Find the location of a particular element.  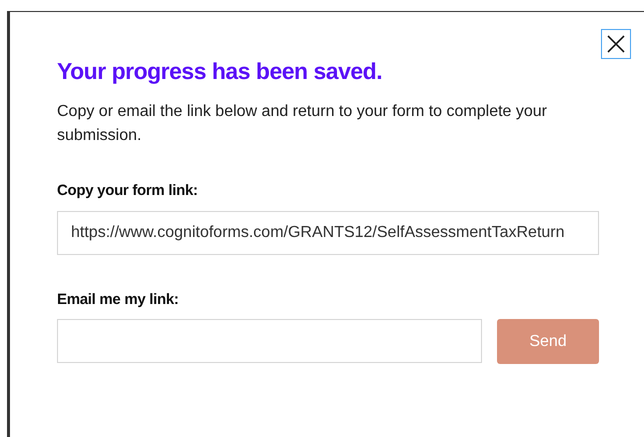

field-label: Email me my link: is located at coordinates (118, 300).